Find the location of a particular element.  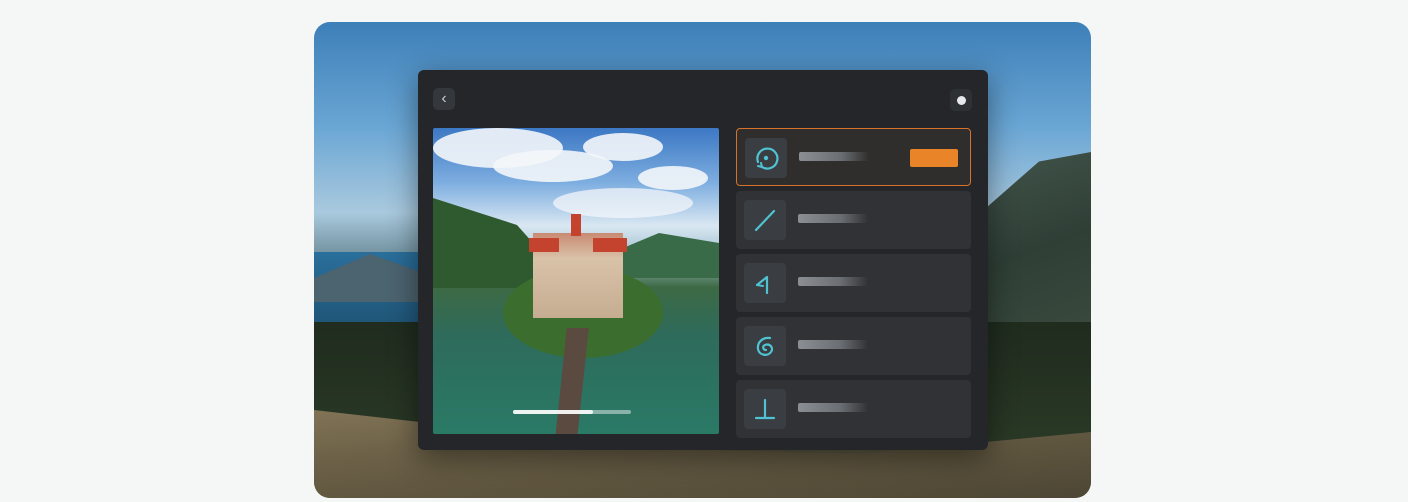

playback-progress-fill is located at coordinates (553, 412).